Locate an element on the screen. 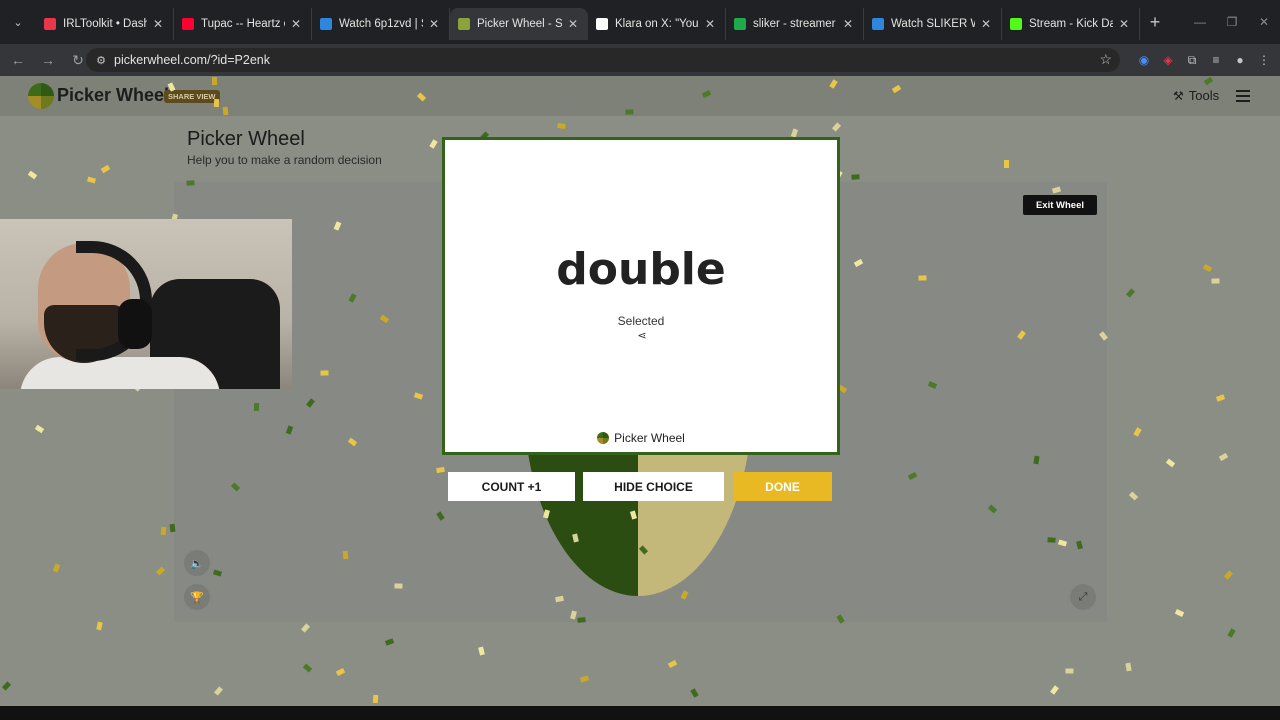  hamburger-menu-icon is located at coordinates (1243, 96).